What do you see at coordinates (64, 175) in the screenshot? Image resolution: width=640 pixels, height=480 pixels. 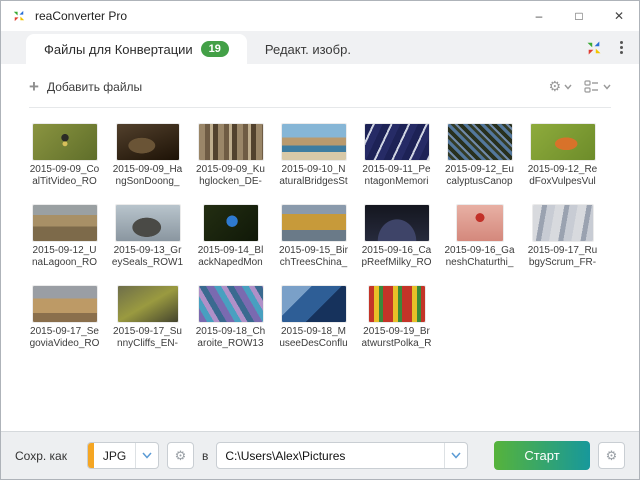 I see `file-name: 2015-09-09_Co alTitVideo_RO` at bounding box center [64, 175].